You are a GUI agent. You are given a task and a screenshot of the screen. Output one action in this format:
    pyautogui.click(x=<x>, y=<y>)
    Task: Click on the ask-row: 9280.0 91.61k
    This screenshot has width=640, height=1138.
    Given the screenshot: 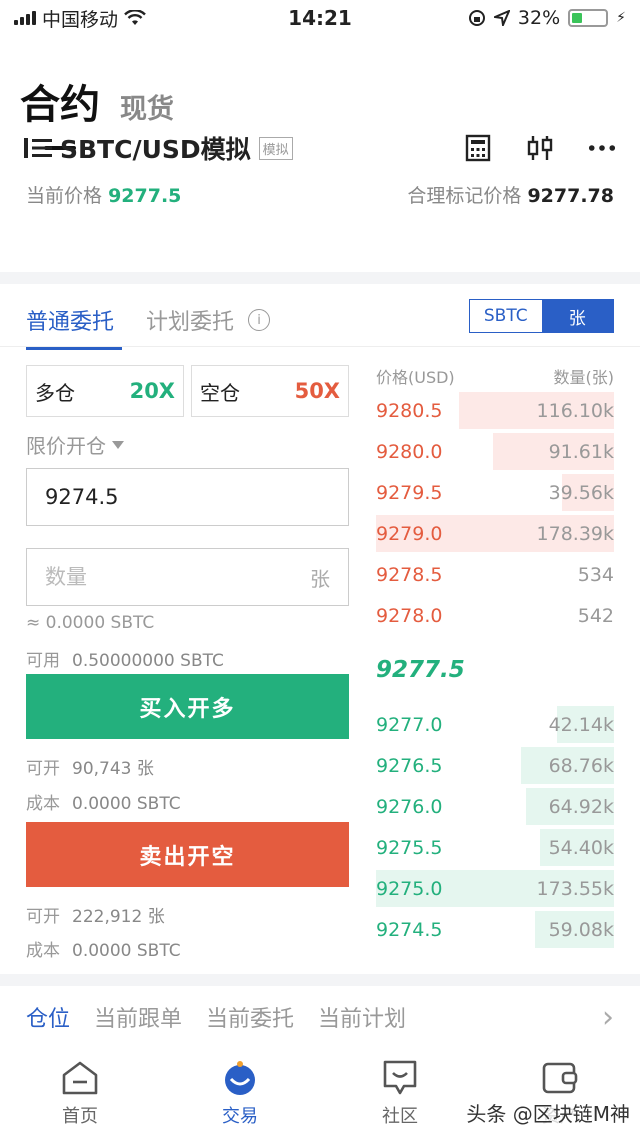 What is the action you would take?
    pyautogui.click(x=495, y=451)
    